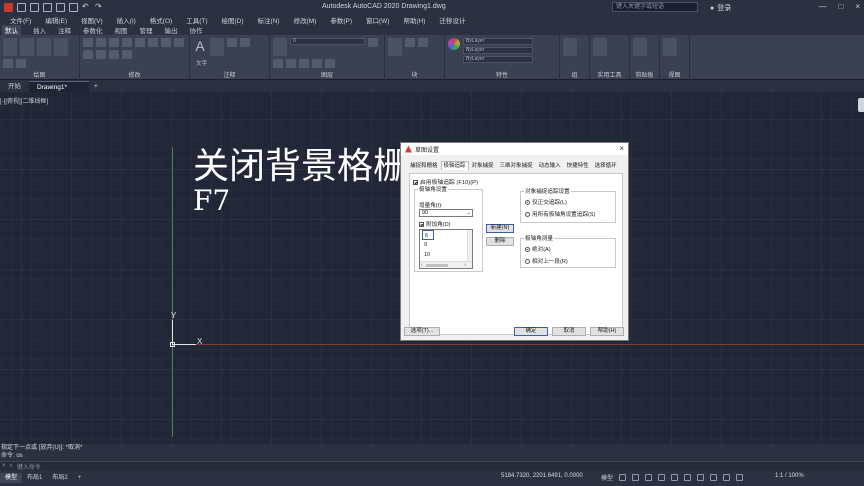 This screenshot has height=486, width=864. Describe the element at coordinates (14, 86) in the screenshot. I see `tab-start: 开始` at that location.